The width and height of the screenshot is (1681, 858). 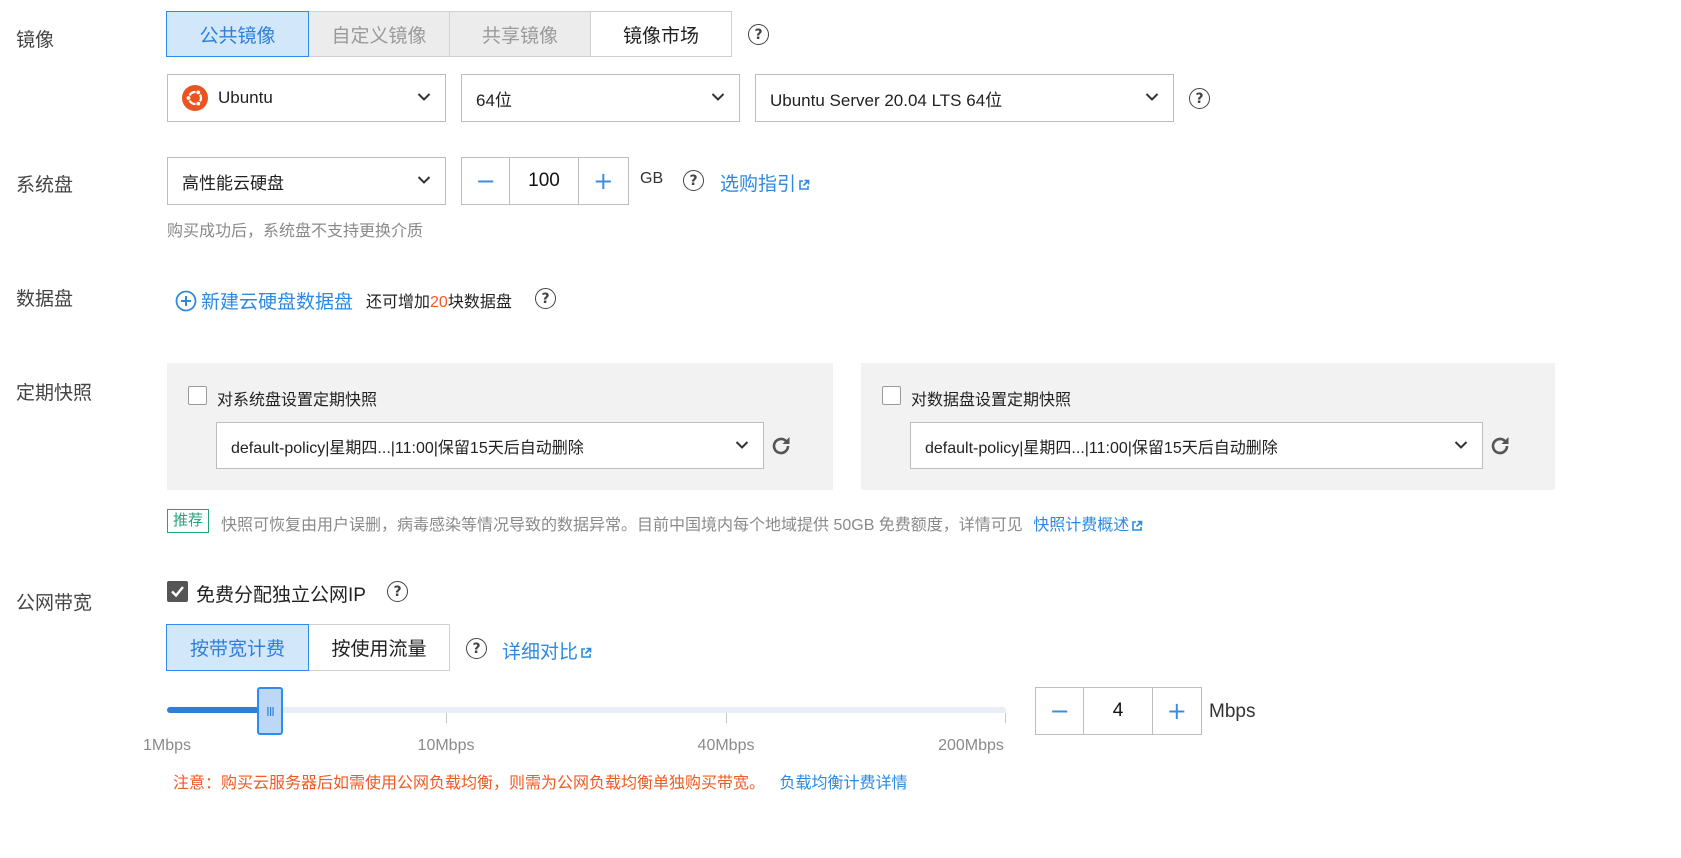 What do you see at coordinates (545, 298) in the screenshot?
I see `data-disk-help-icon: ?` at bounding box center [545, 298].